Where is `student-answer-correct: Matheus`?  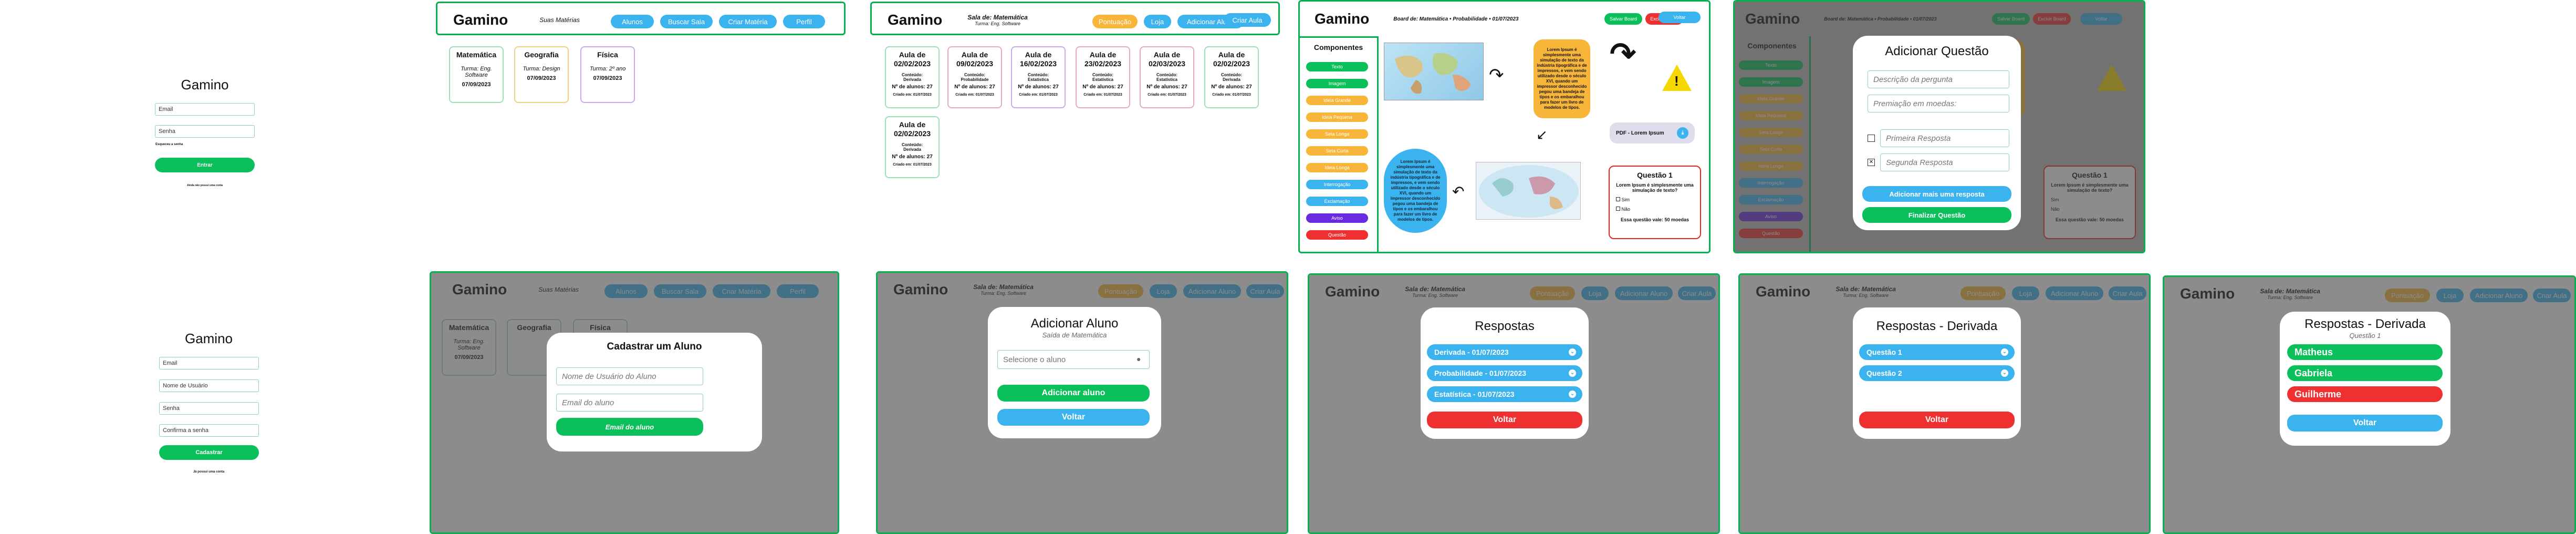
student-answer-correct: Matheus is located at coordinates (2365, 352).